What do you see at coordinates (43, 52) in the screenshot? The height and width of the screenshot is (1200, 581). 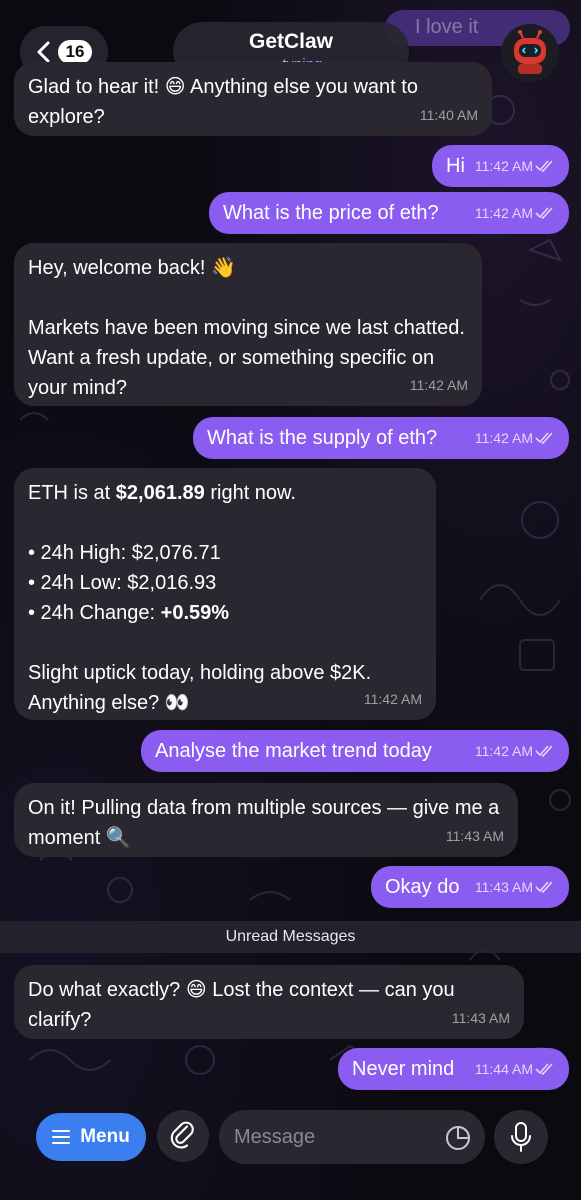 I see `chevron-left-icon` at bounding box center [43, 52].